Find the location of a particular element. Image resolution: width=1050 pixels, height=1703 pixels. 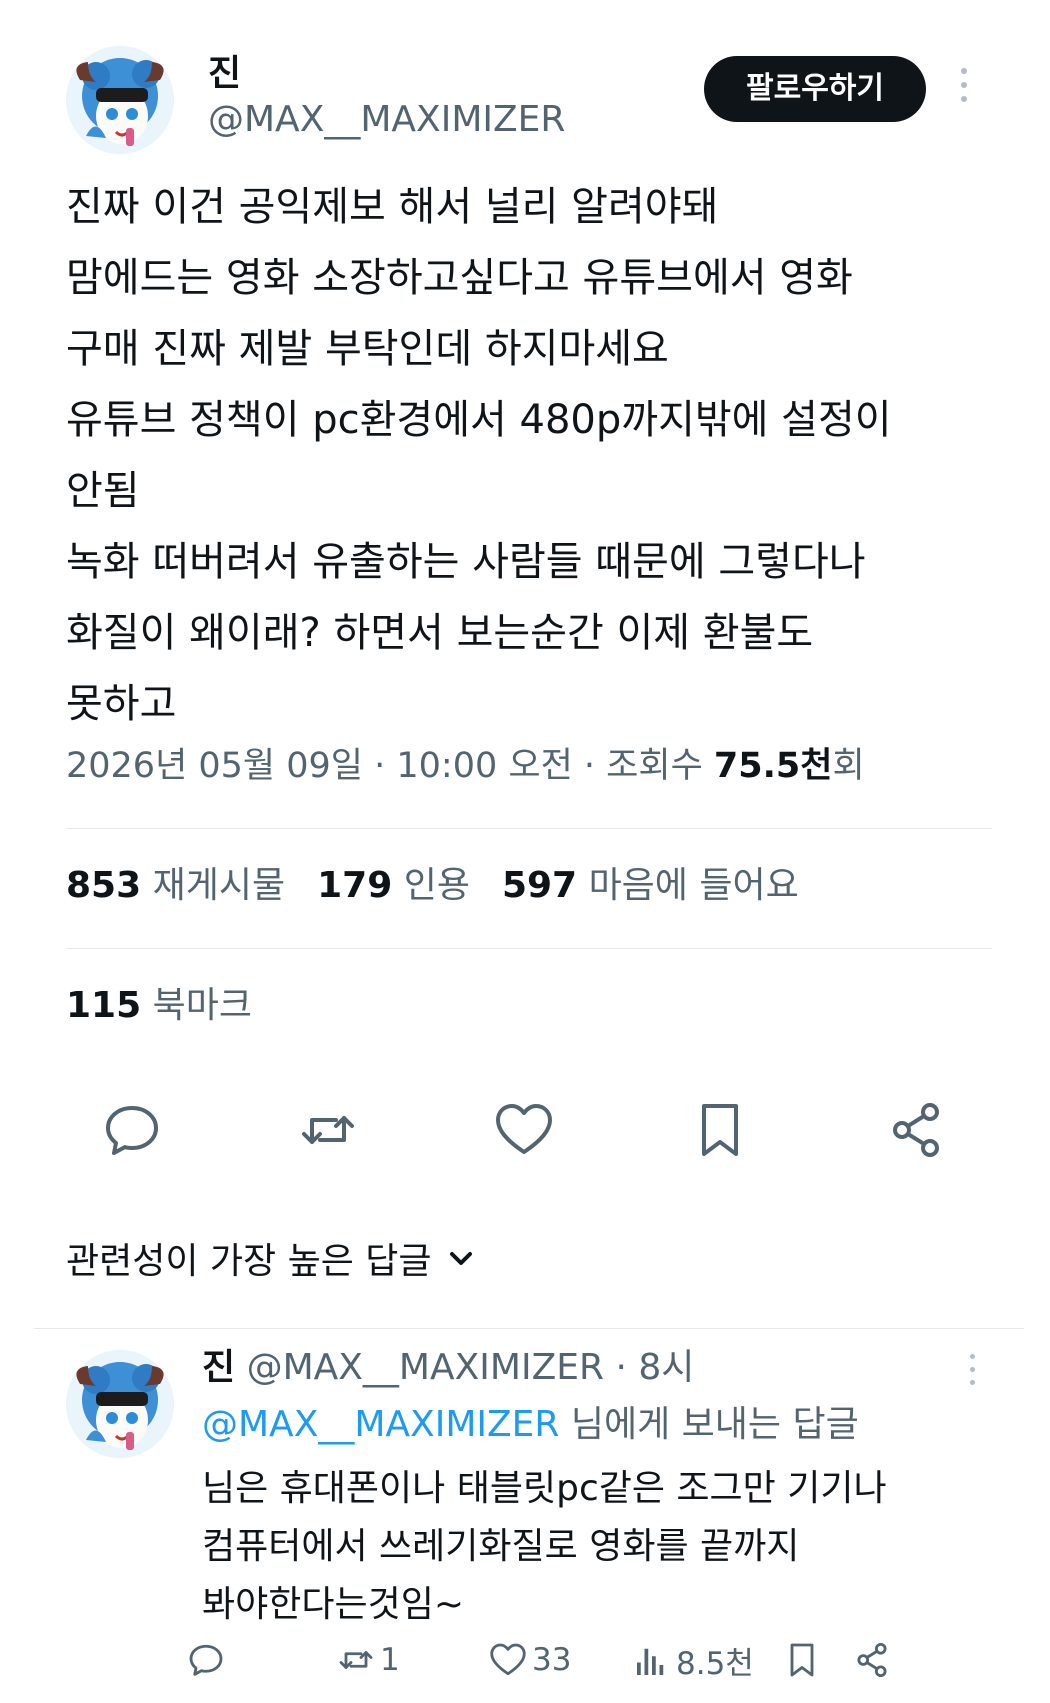

quotes-stat: 179 인용 is located at coordinates (393, 885).